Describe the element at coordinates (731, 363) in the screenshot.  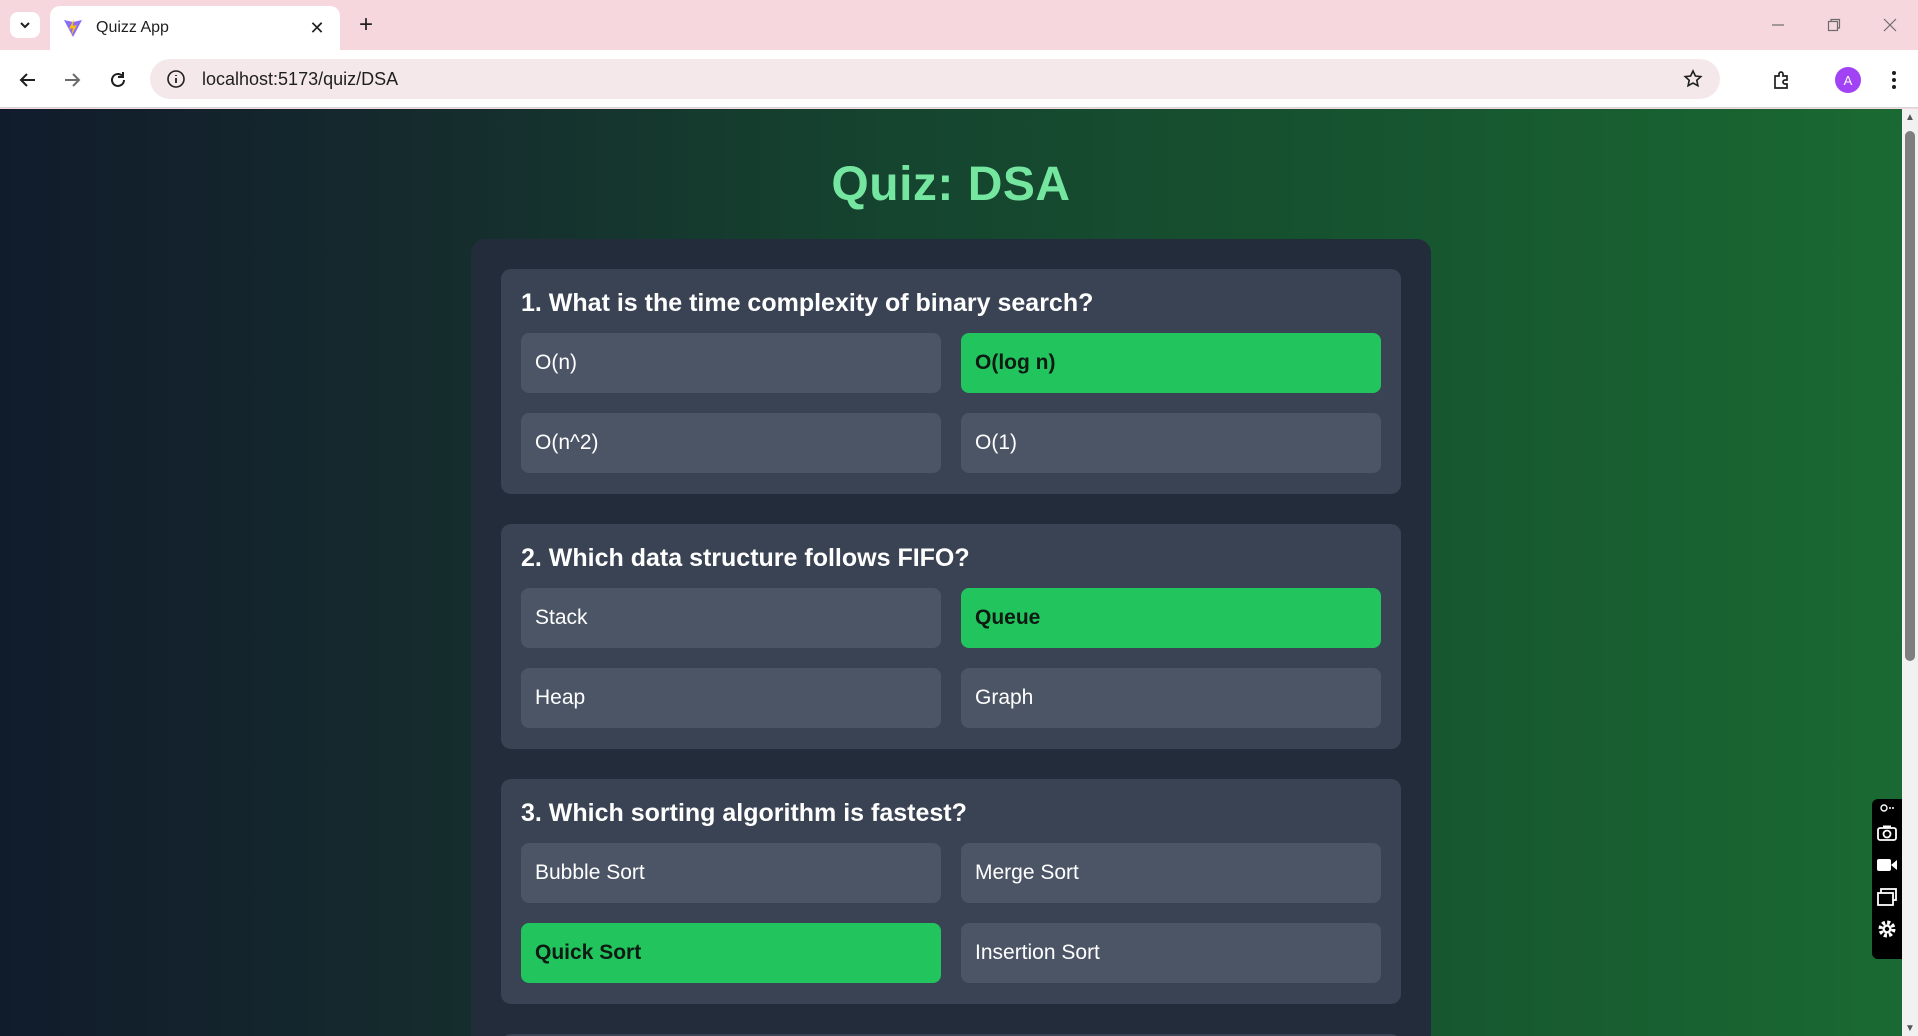
I see `option-button: O(n)` at that location.